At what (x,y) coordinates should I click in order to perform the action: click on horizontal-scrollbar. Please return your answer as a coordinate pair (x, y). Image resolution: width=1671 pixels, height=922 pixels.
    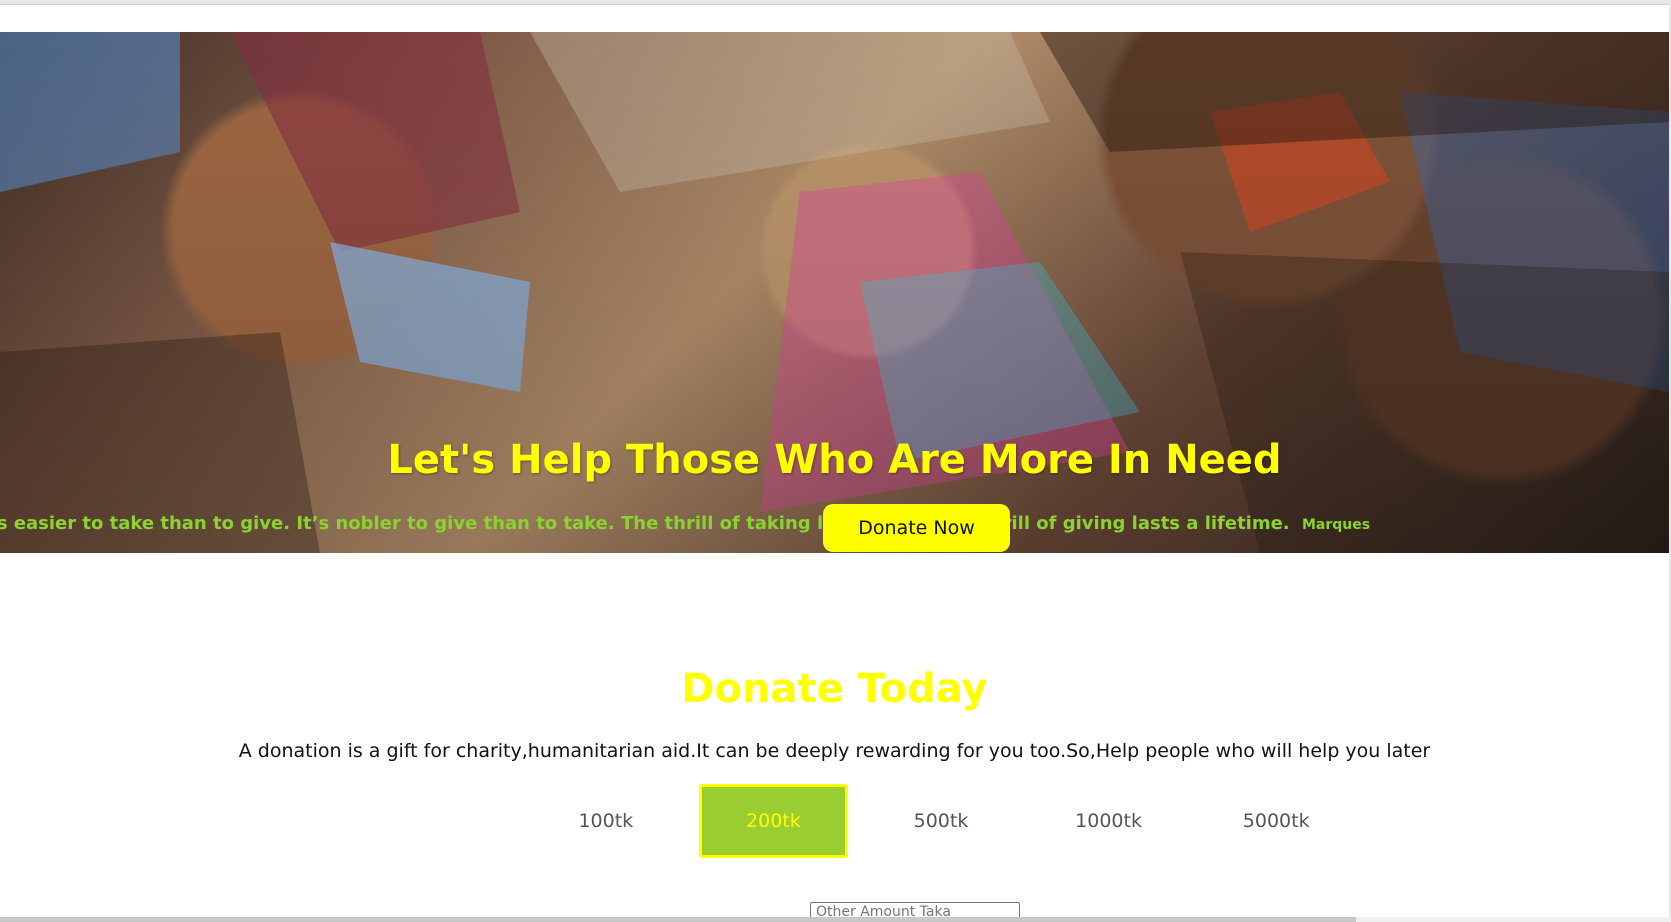
    Looking at the image, I should click on (835, 919).